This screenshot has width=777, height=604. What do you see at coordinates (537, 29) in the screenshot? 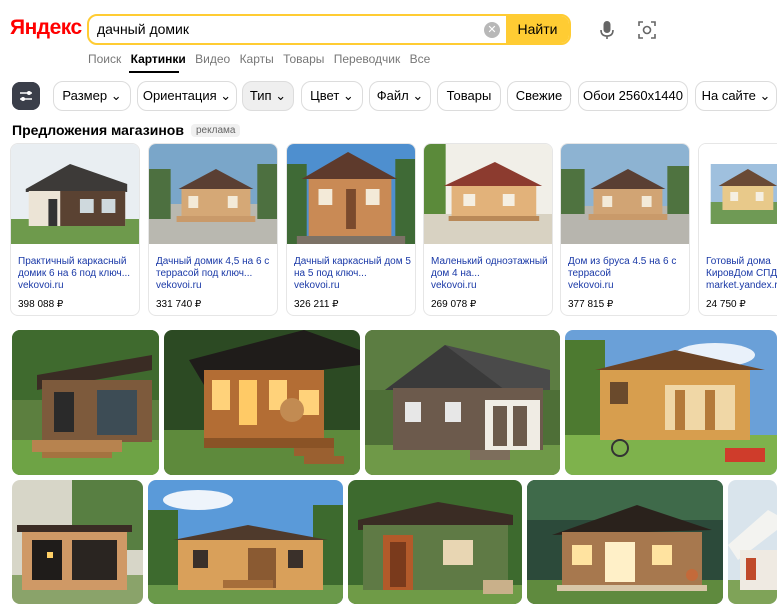
I see `find-button: Найти` at bounding box center [537, 29].